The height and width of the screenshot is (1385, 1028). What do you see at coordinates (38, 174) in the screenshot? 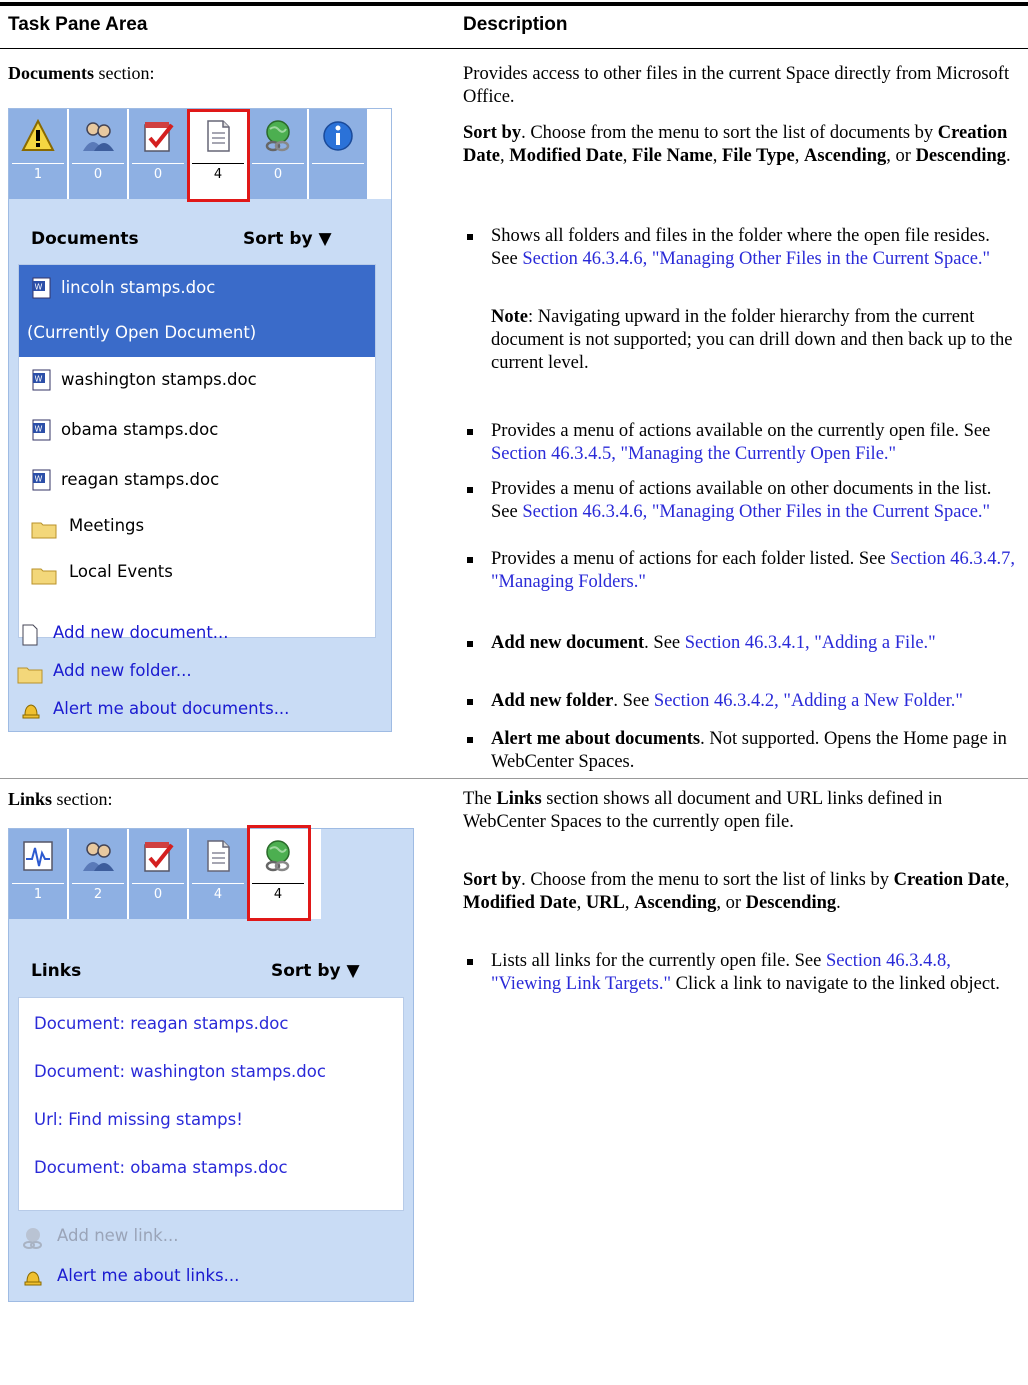
I see `alerts-count: 1` at bounding box center [38, 174].